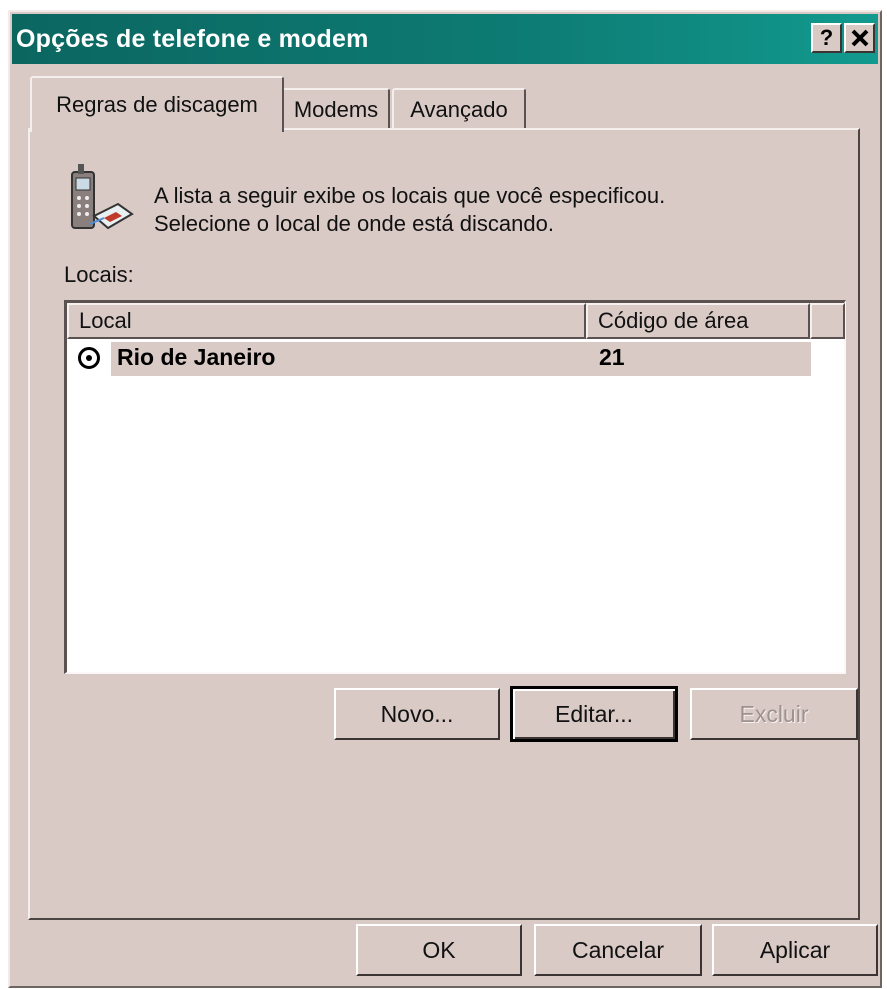 The image size is (887, 989). Describe the element at coordinates (612, 357) in the screenshot. I see `table-row-area-code: 21` at that location.